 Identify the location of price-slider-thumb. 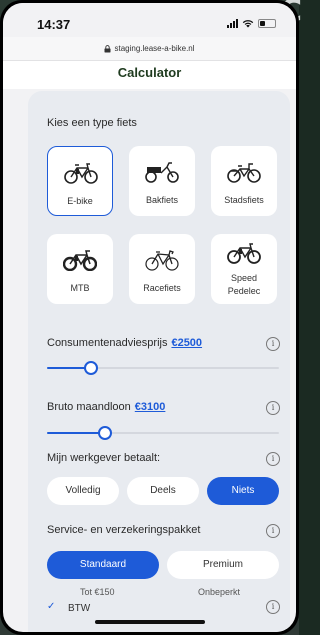
(91, 368).